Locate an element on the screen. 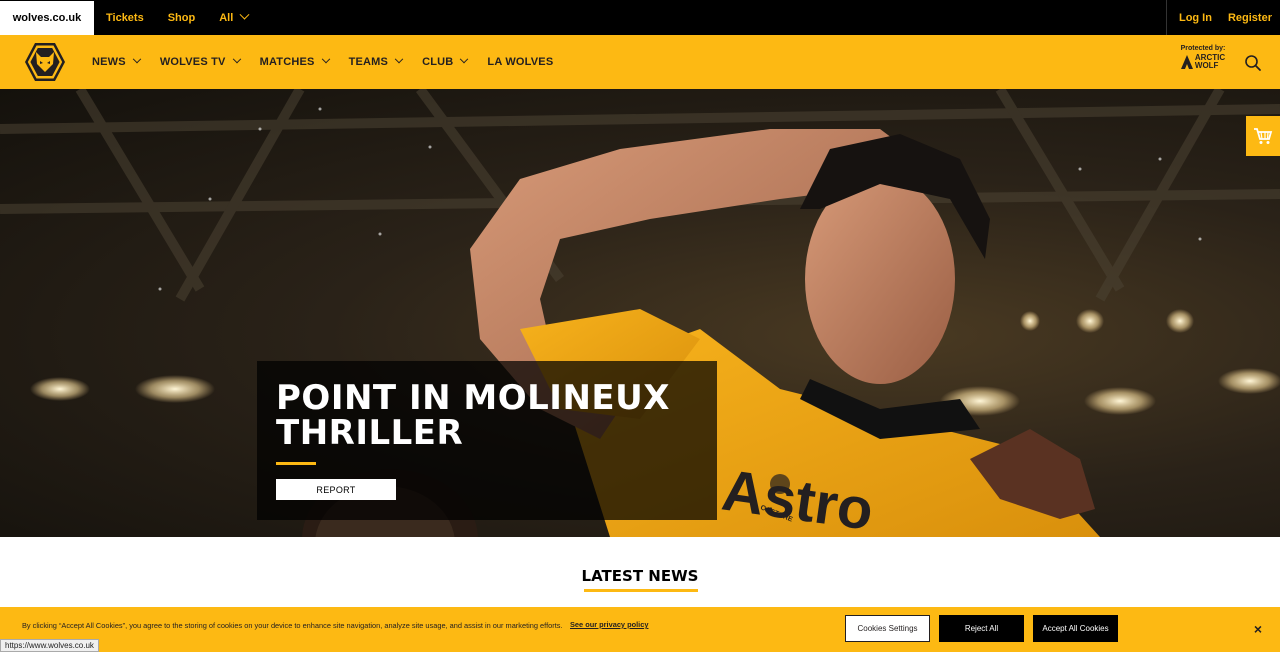  nav-teams: TEAMS is located at coordinates (376, 61).